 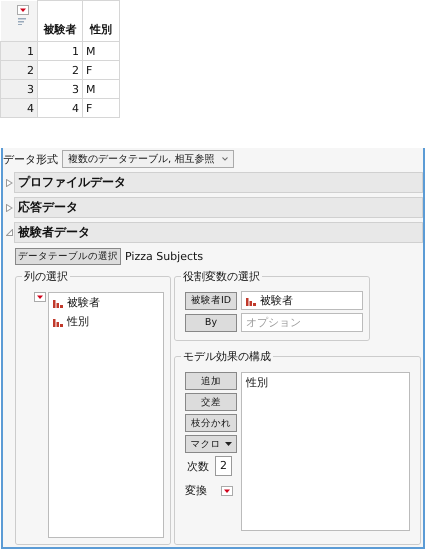 I want to click on model-button: 交差, so click(x=211, y=402).